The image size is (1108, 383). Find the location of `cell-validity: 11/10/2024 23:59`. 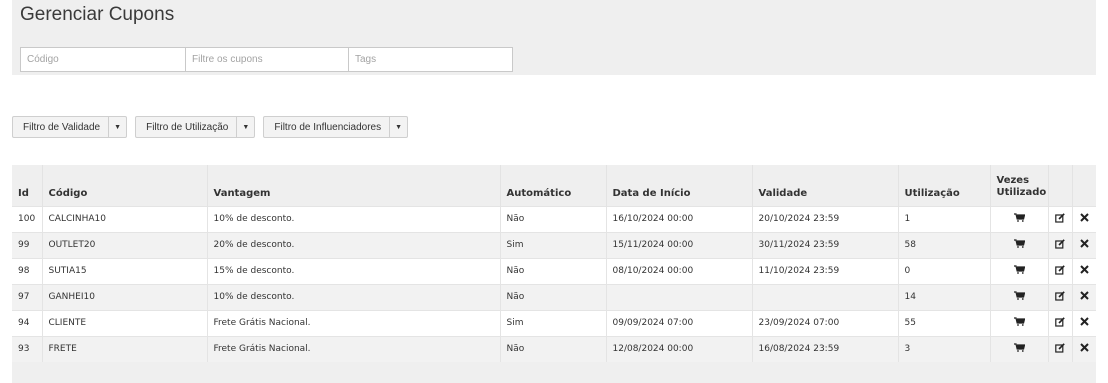

cell-validity: 11/10/2024 23:59 is located at coordinates (825, 270).